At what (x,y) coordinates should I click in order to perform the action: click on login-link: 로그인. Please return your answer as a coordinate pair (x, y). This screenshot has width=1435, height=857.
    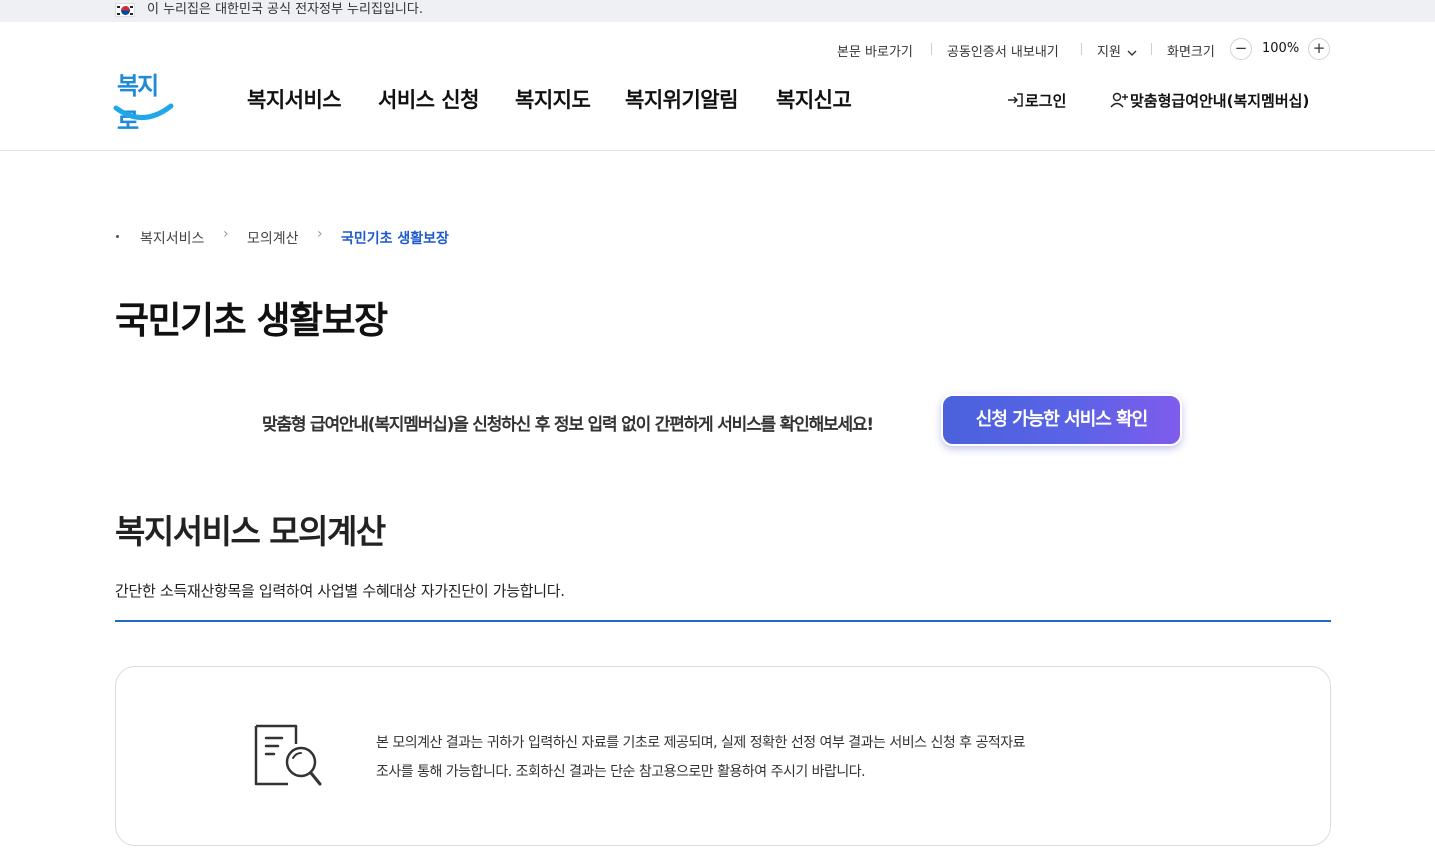
    Looking at the image, I should click on (1036, 100).